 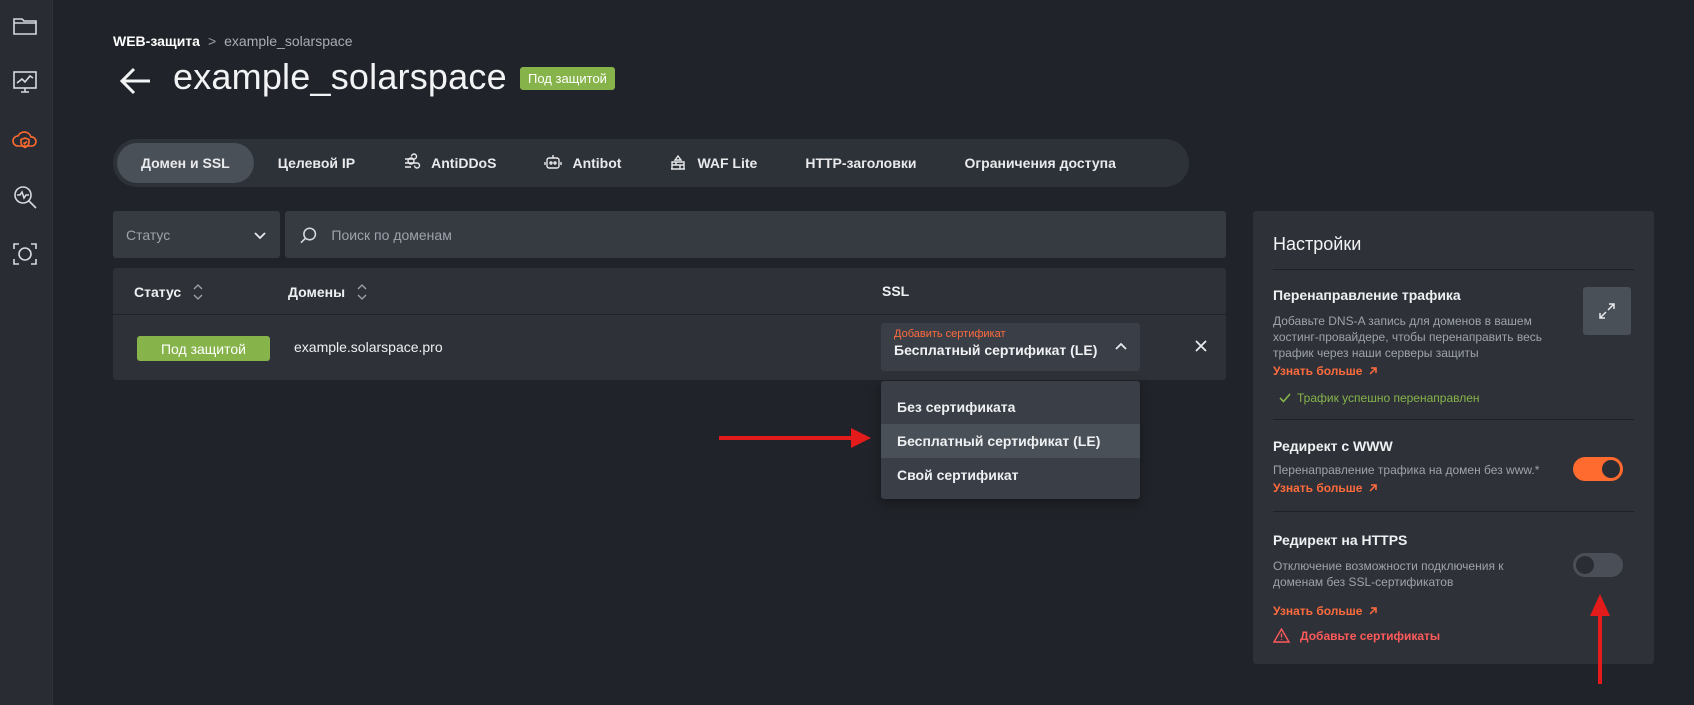 I want to click on traffic-learn-more-link: Узнать больше, so click(x=1325, y=371).